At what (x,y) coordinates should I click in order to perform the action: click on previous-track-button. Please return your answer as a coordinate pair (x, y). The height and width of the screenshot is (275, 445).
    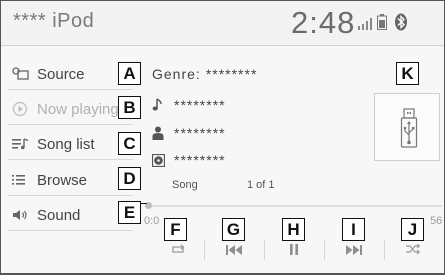
    Looking at the image, I should click on (234, 251).